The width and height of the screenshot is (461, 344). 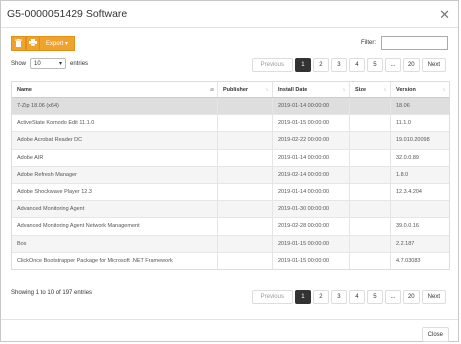 I want to click on dialog-footer-divider, so click(x=229, y=319).